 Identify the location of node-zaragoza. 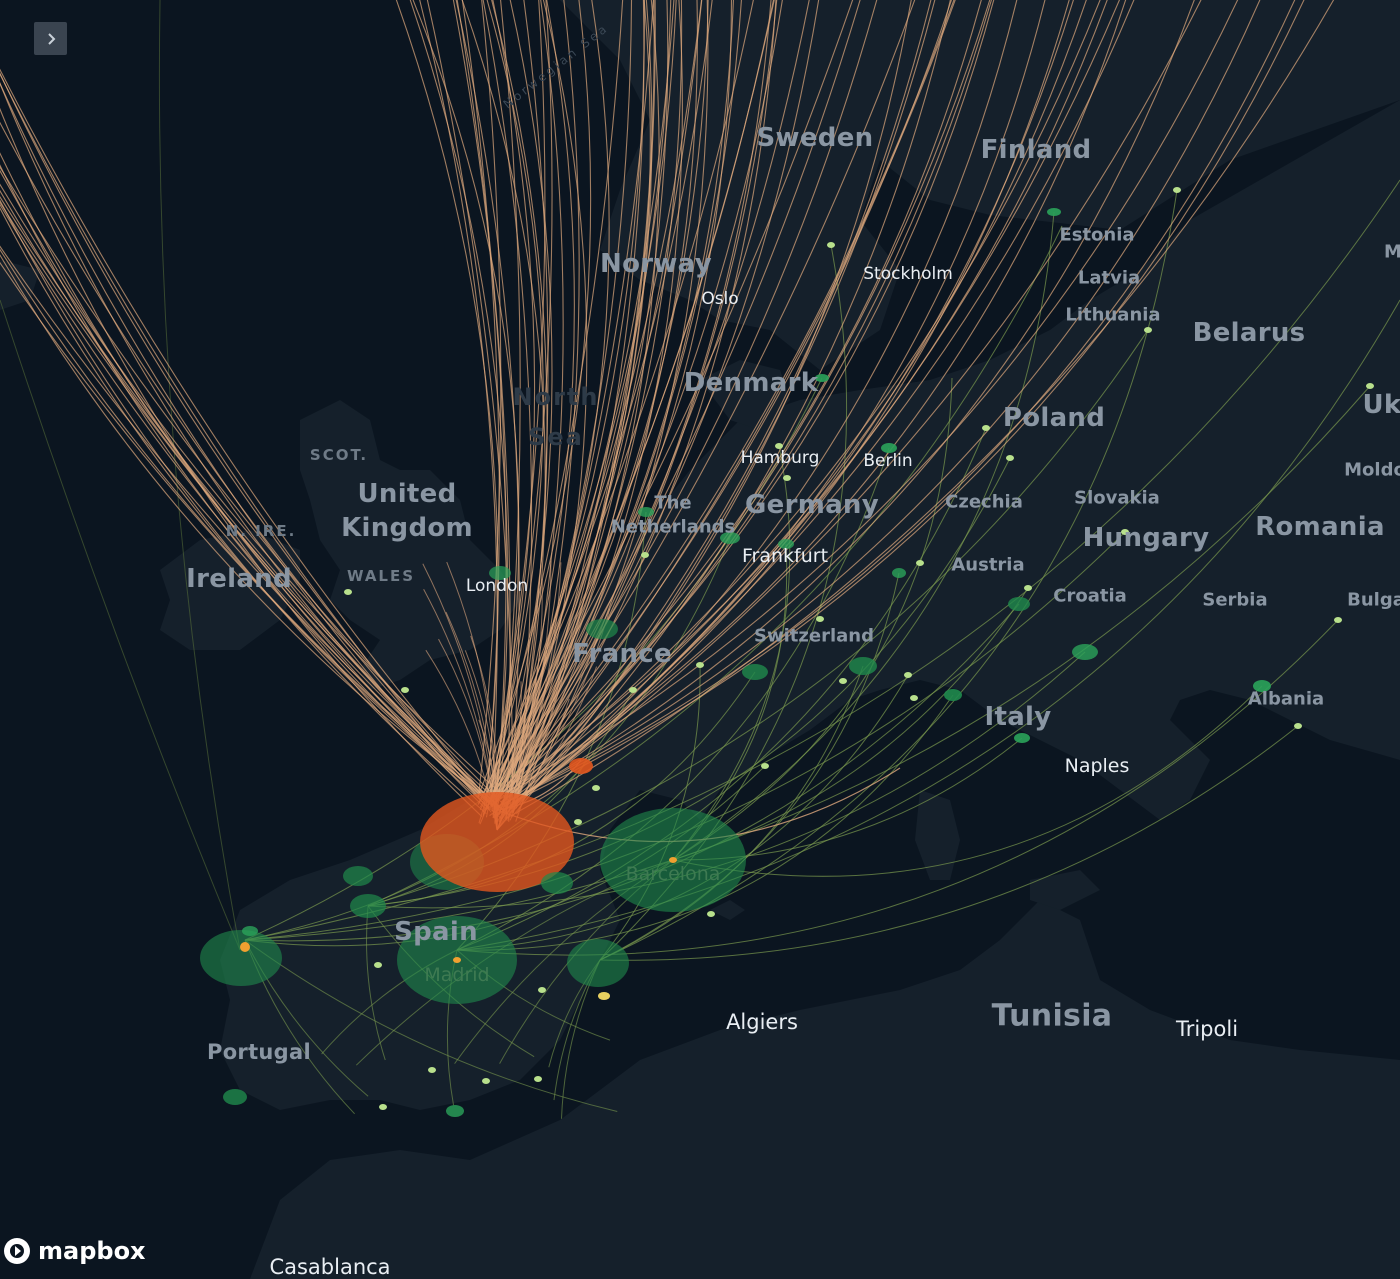
(557, 883).